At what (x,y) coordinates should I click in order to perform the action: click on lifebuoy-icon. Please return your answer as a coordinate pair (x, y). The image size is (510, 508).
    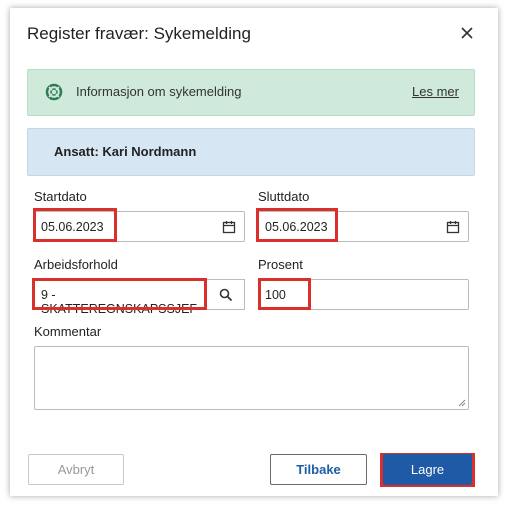
    Looking at the image, I should click on (54, 92).